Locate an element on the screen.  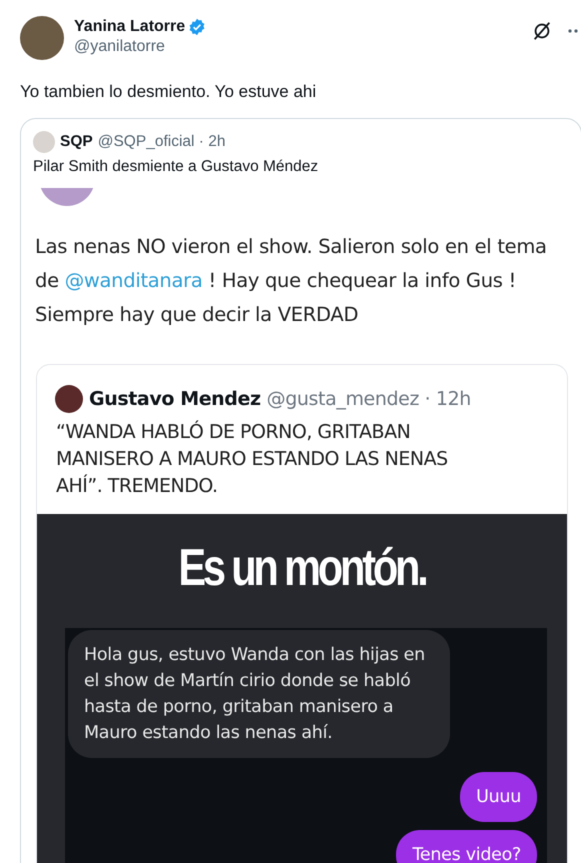
post-text: Yo tambien lo desmiento. Yo estuve ahi is located at coordinates (168, 91).